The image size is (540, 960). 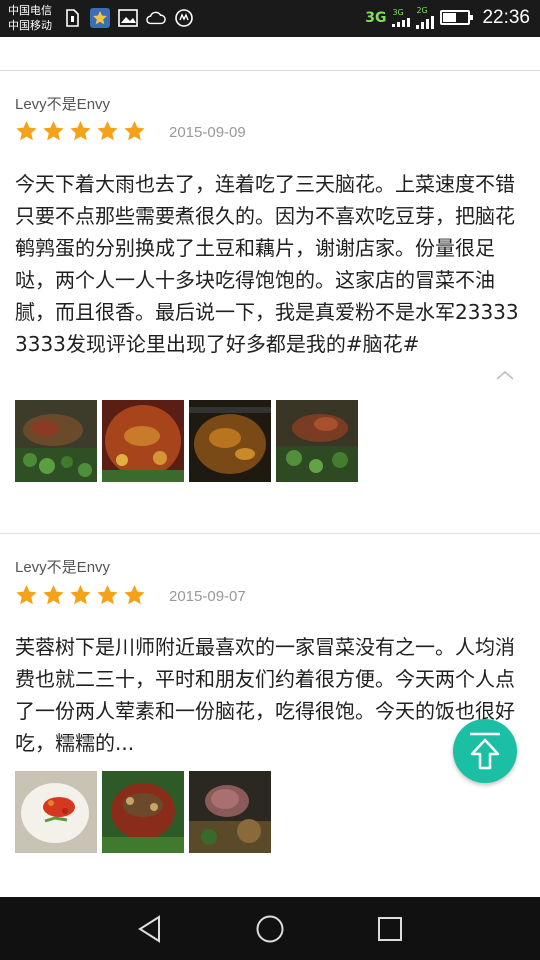 I want to click on carrier-2: 中国移动, so click(x=30, y=25).